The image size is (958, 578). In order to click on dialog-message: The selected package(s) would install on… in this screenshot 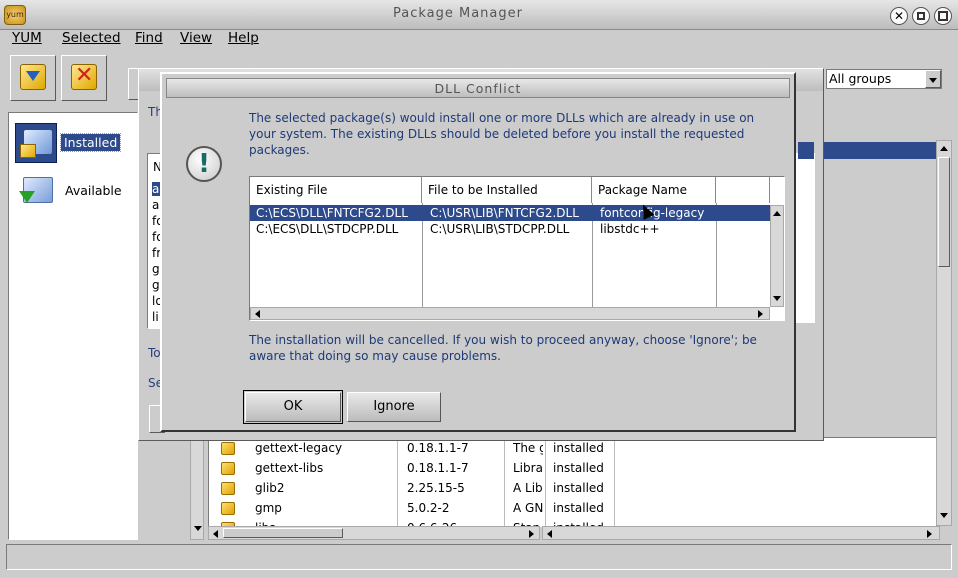, I will do `click(502, 134)`.